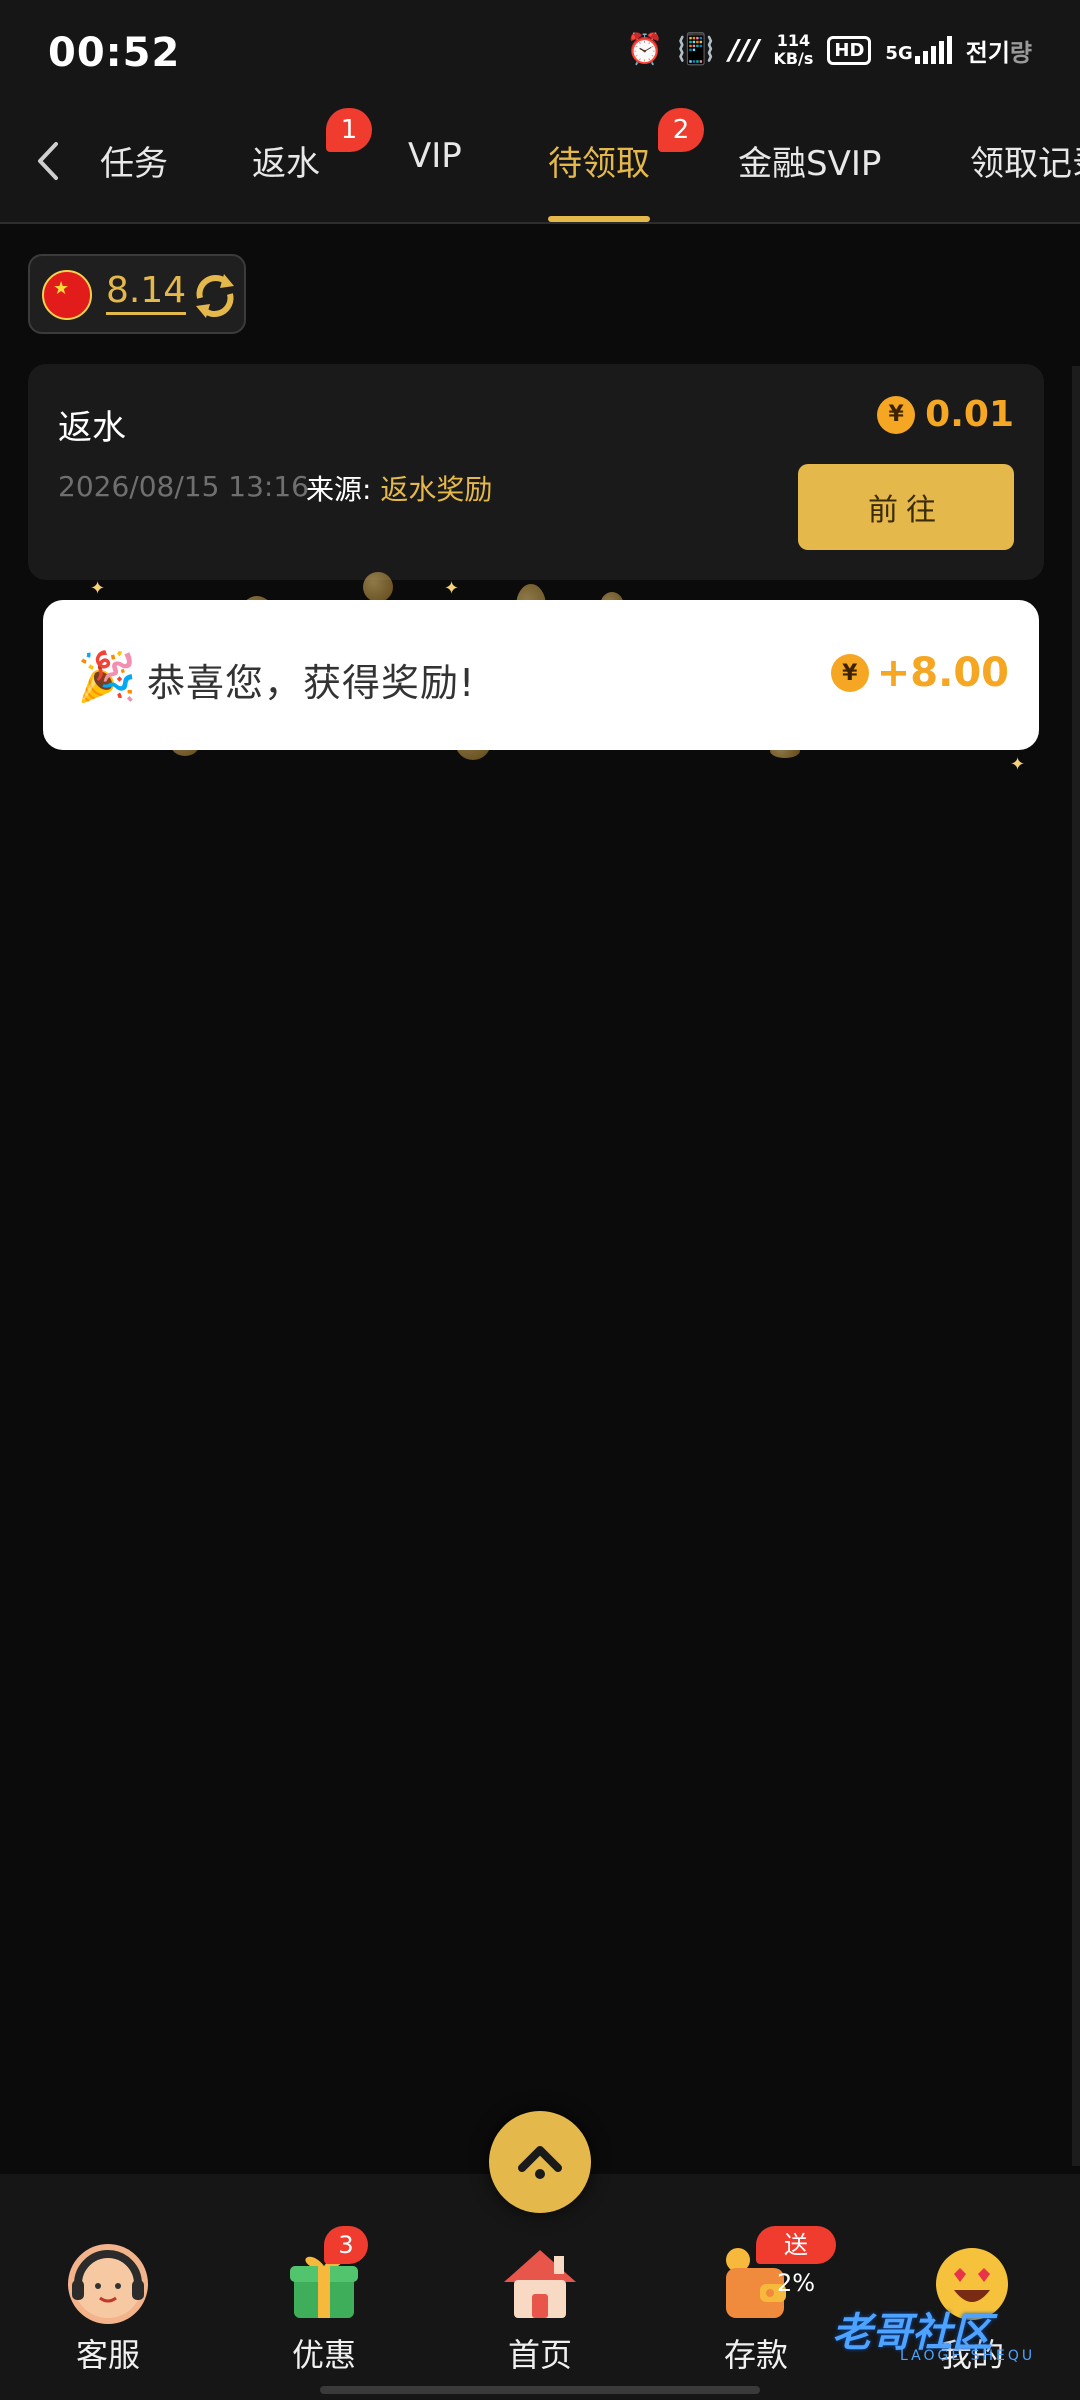 This screenshot has height=2400, width=1080. What do you see at coordinates (906, 507) in the screenshot?
I see `go-button: 前往` at bounding box center [906, 507].